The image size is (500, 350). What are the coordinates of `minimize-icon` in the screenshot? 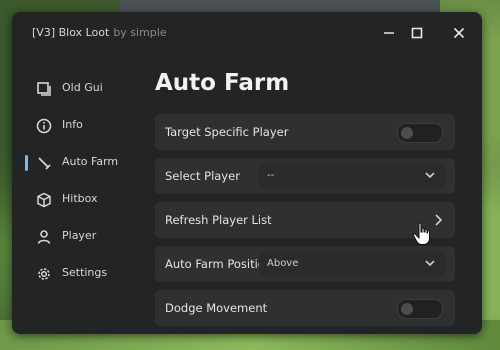 It's located at (389, 33).